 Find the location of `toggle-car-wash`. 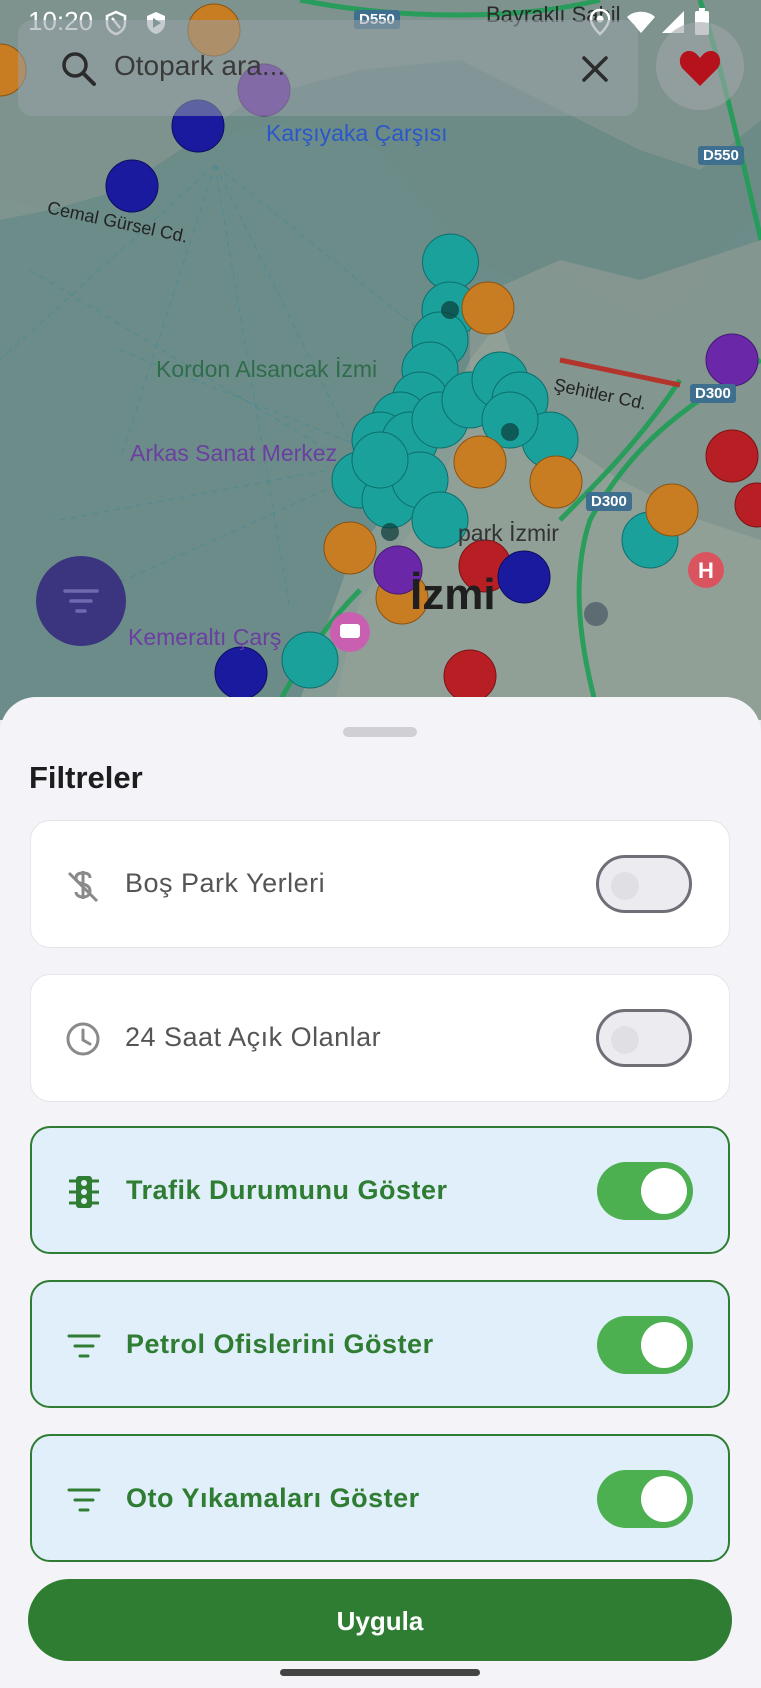

toggle-car-wash is located at coordinates (645, 1499).